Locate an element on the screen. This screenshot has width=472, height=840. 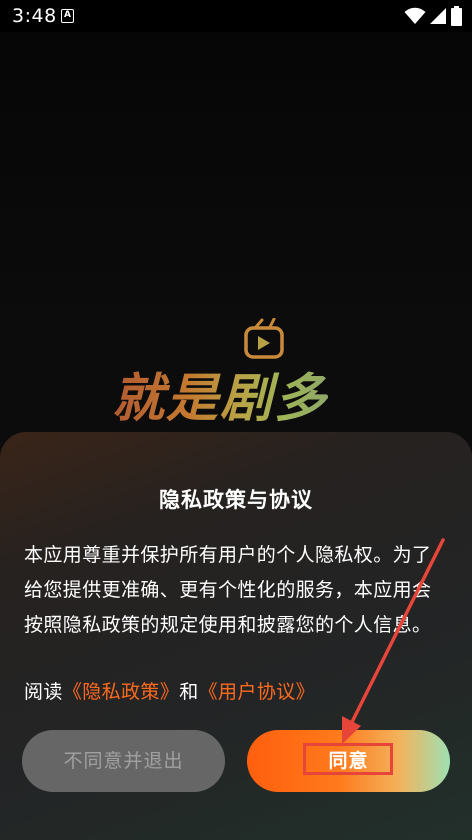
privacy-policy-link: 《隐私政策》 is located at coordinates (121, 692).